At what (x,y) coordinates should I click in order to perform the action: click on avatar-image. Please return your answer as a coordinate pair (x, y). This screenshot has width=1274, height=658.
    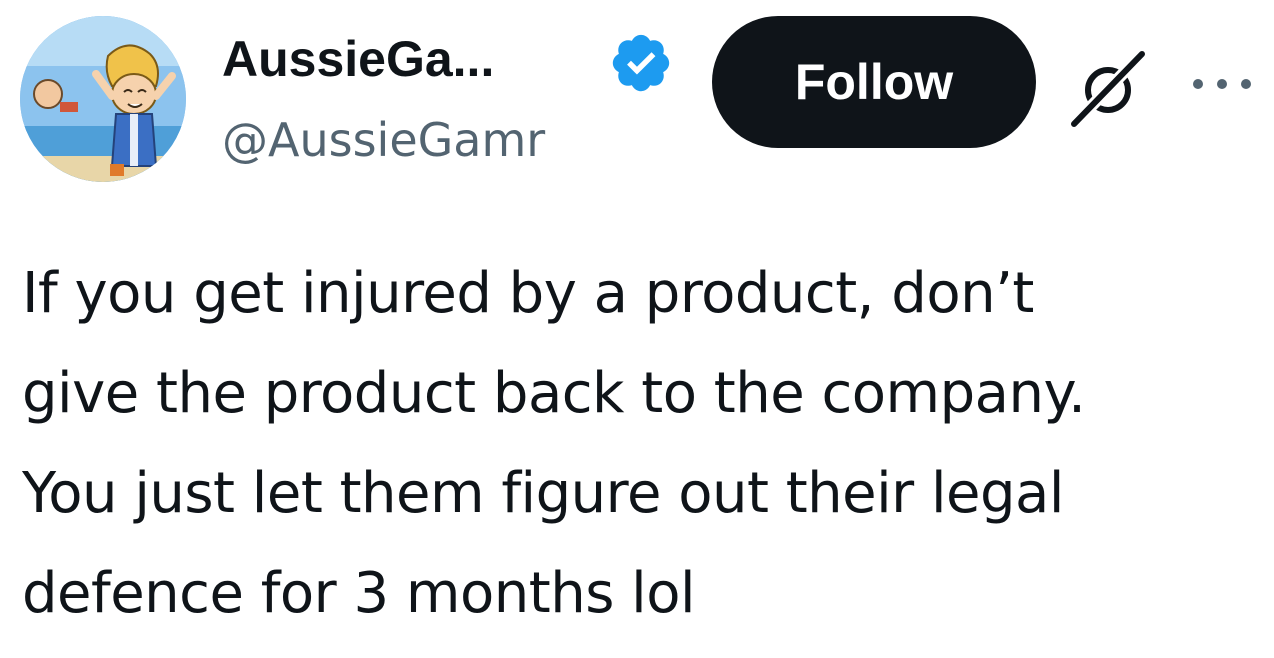
    Looking at the image, I should click on (103, 99).